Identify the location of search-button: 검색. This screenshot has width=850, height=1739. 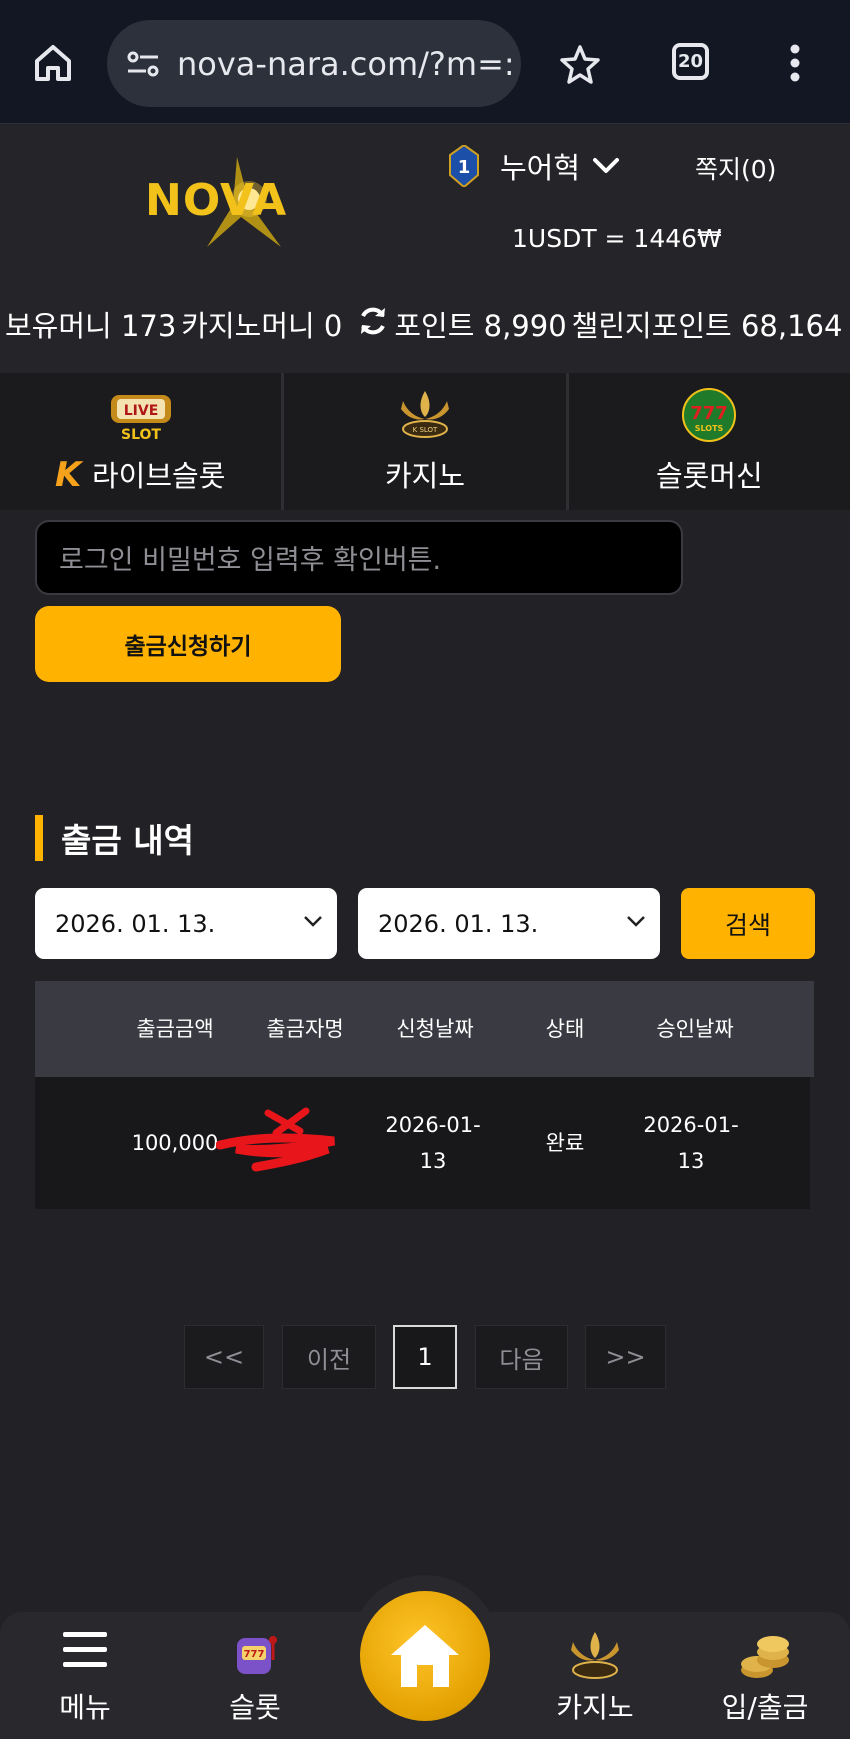
(748, 923).